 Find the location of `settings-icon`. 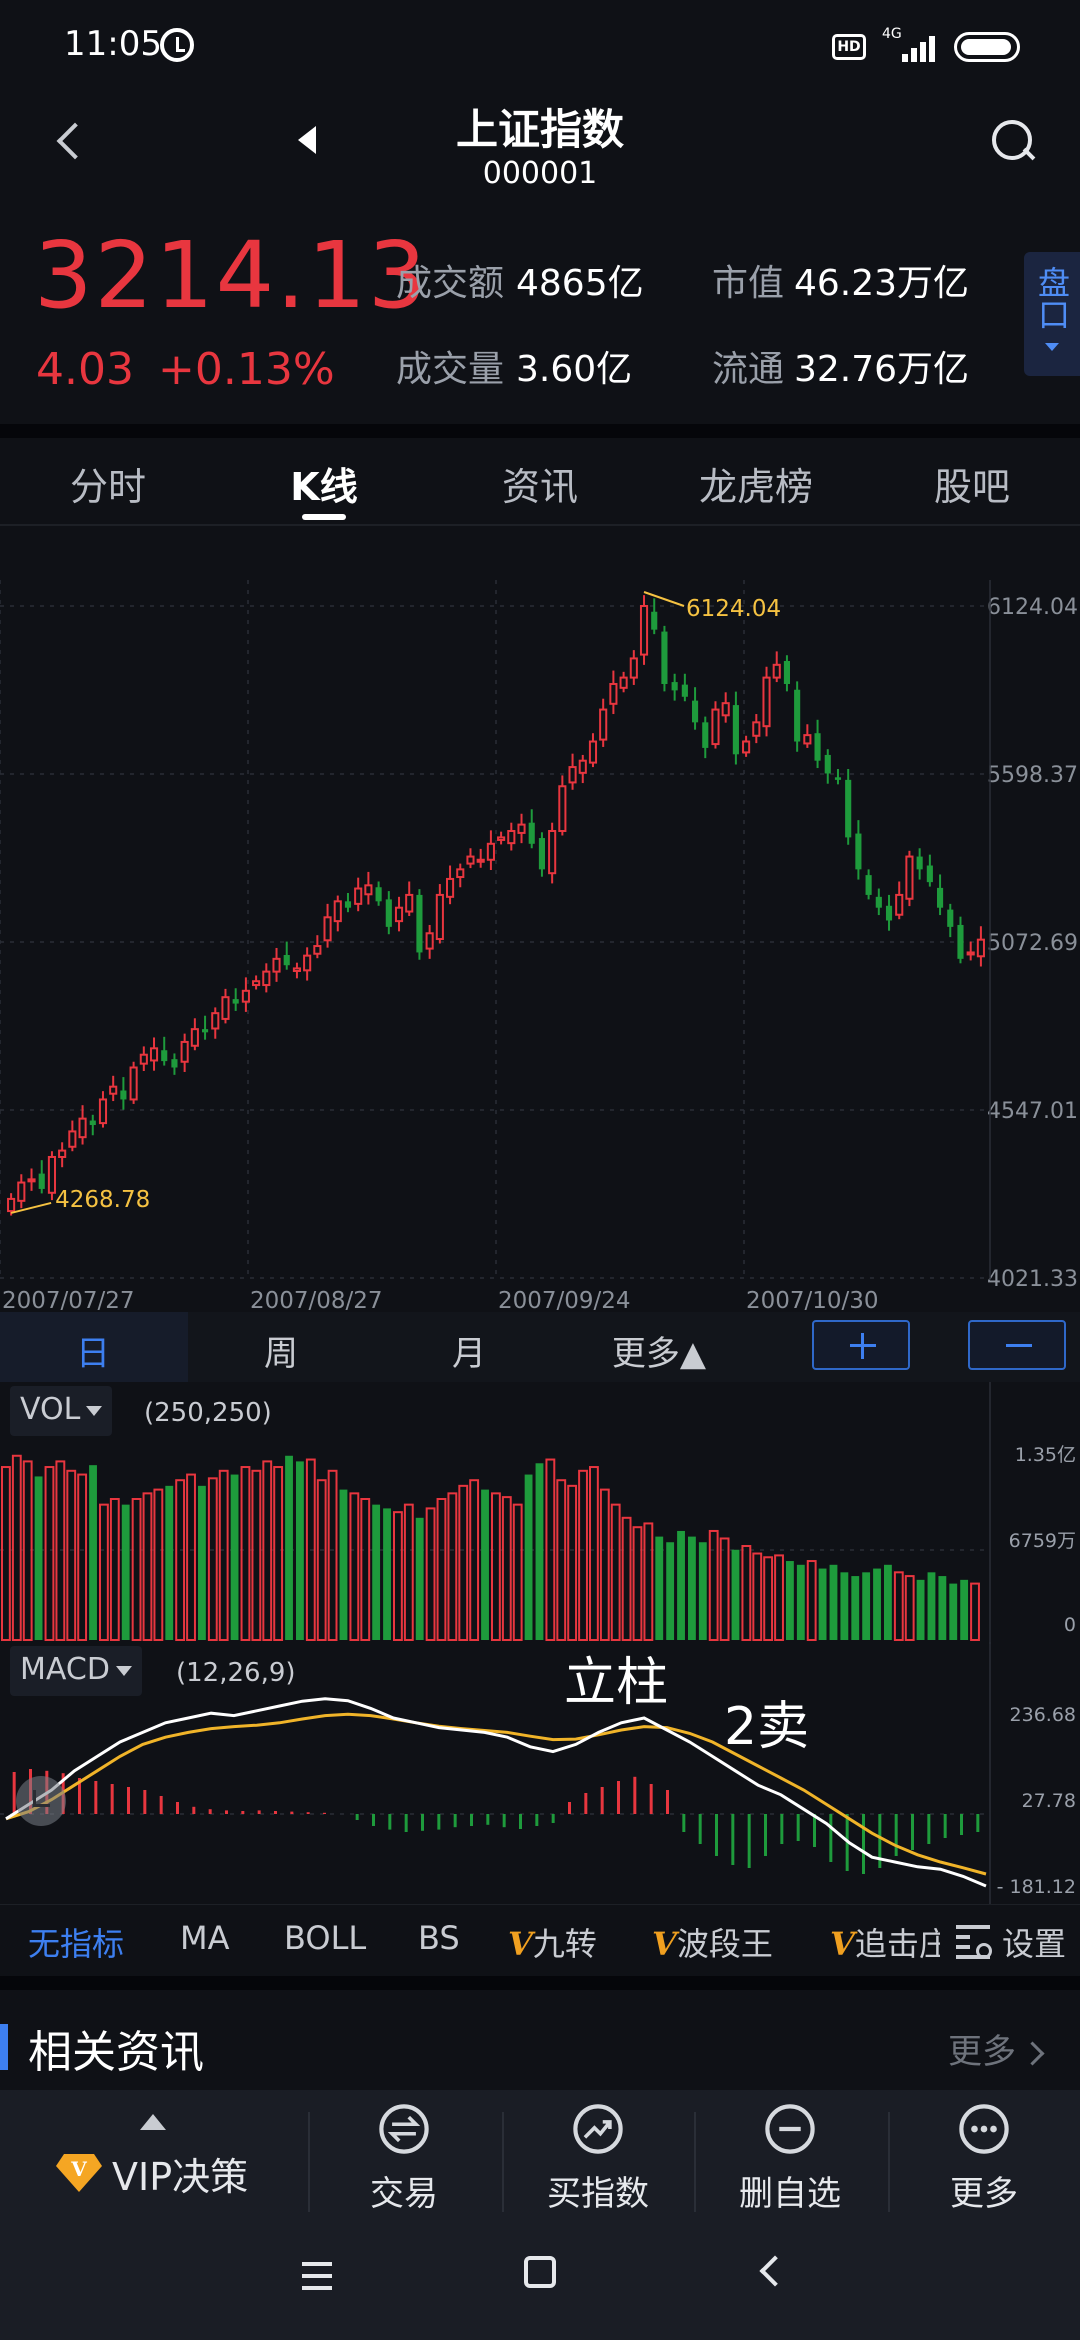

settings-icon is located at coordinates (974, 1942).